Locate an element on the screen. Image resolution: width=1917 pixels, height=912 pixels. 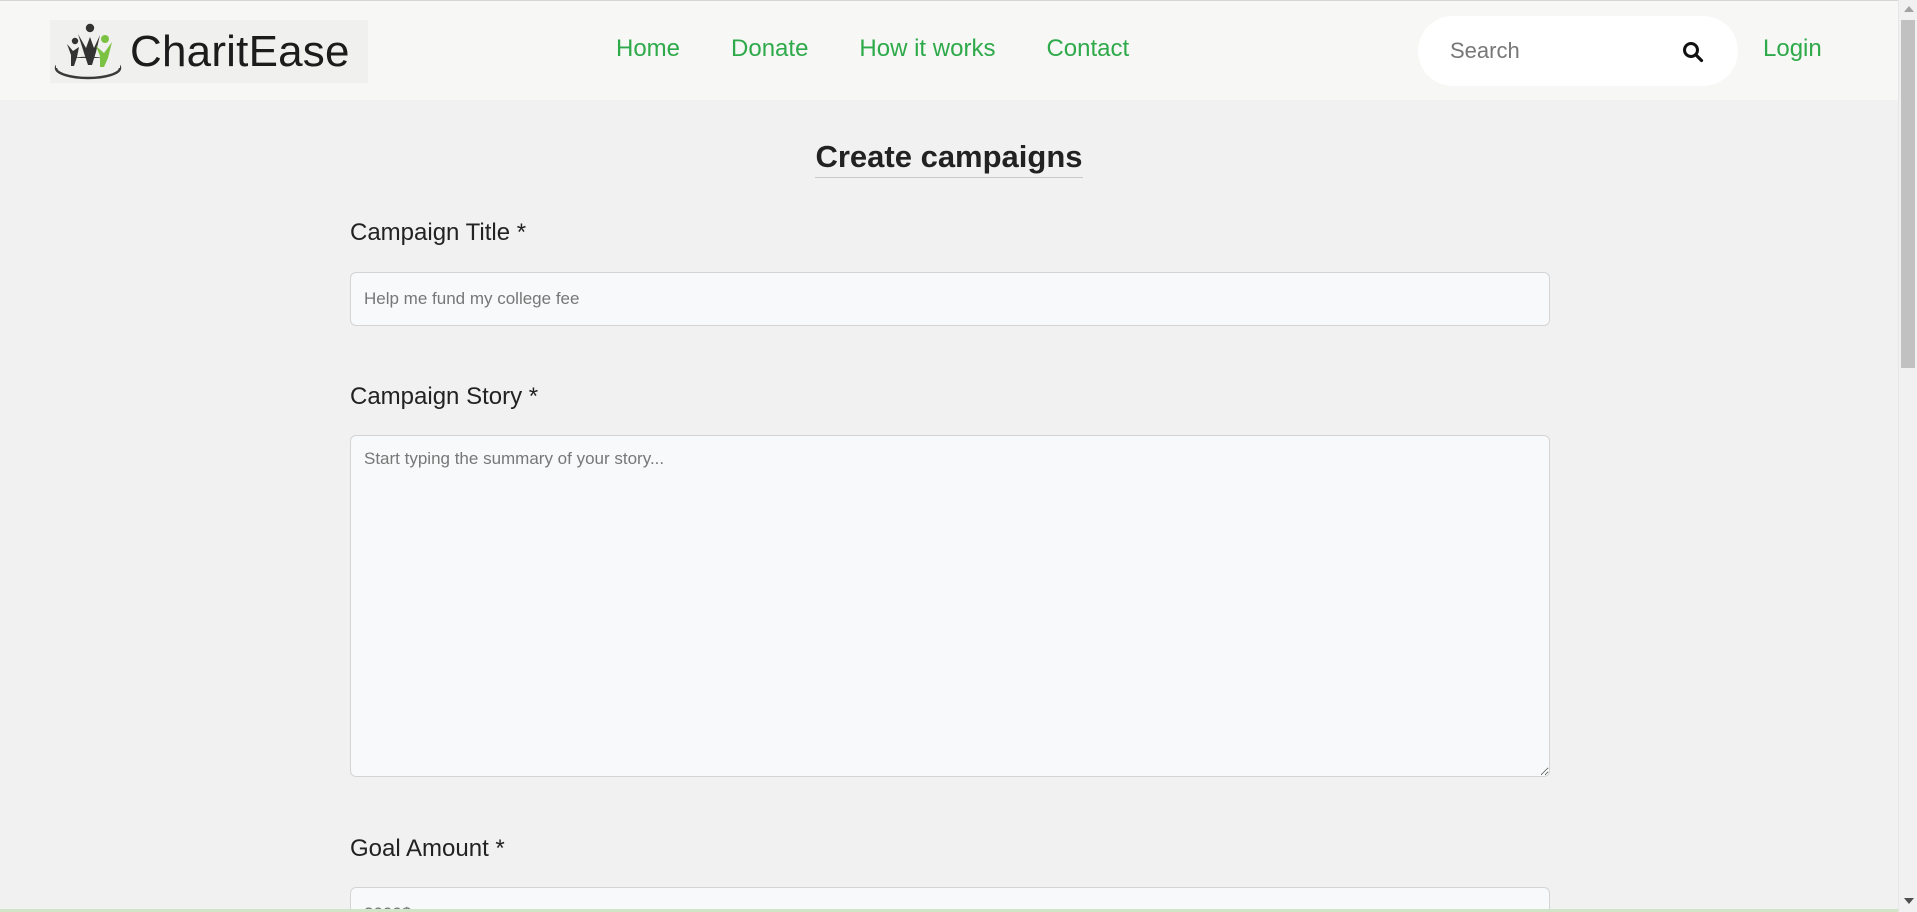
campaign-story-label: Campaign Story * is located at coordinates (444, 396).